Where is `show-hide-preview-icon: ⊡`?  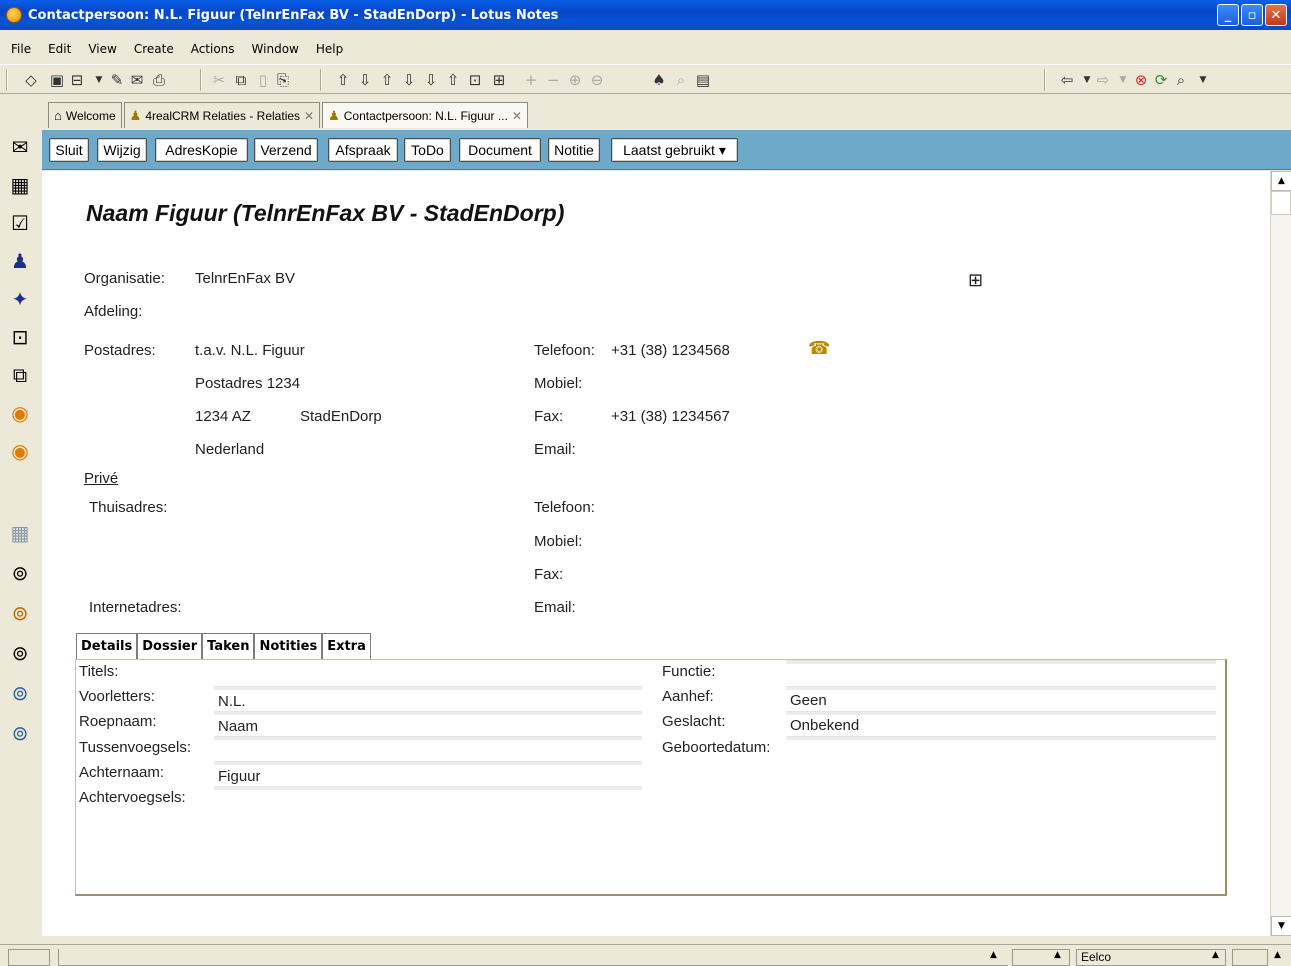
show-hide-preview-icon: ⊡ is located at coordinates (475, 80).